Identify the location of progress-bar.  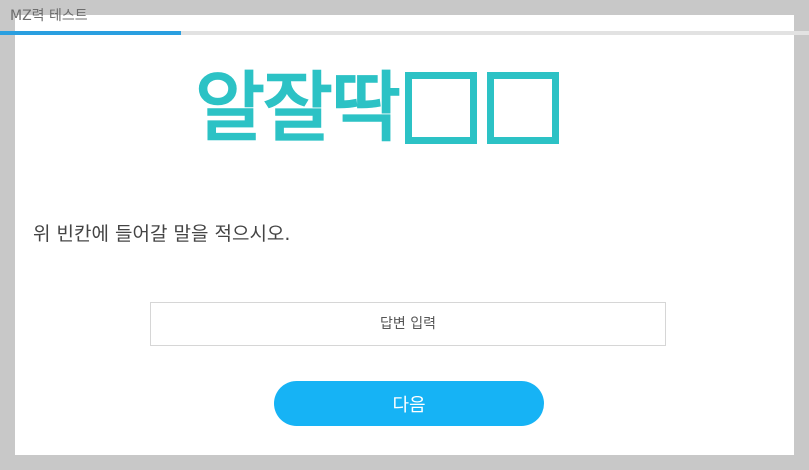
(404, 33).